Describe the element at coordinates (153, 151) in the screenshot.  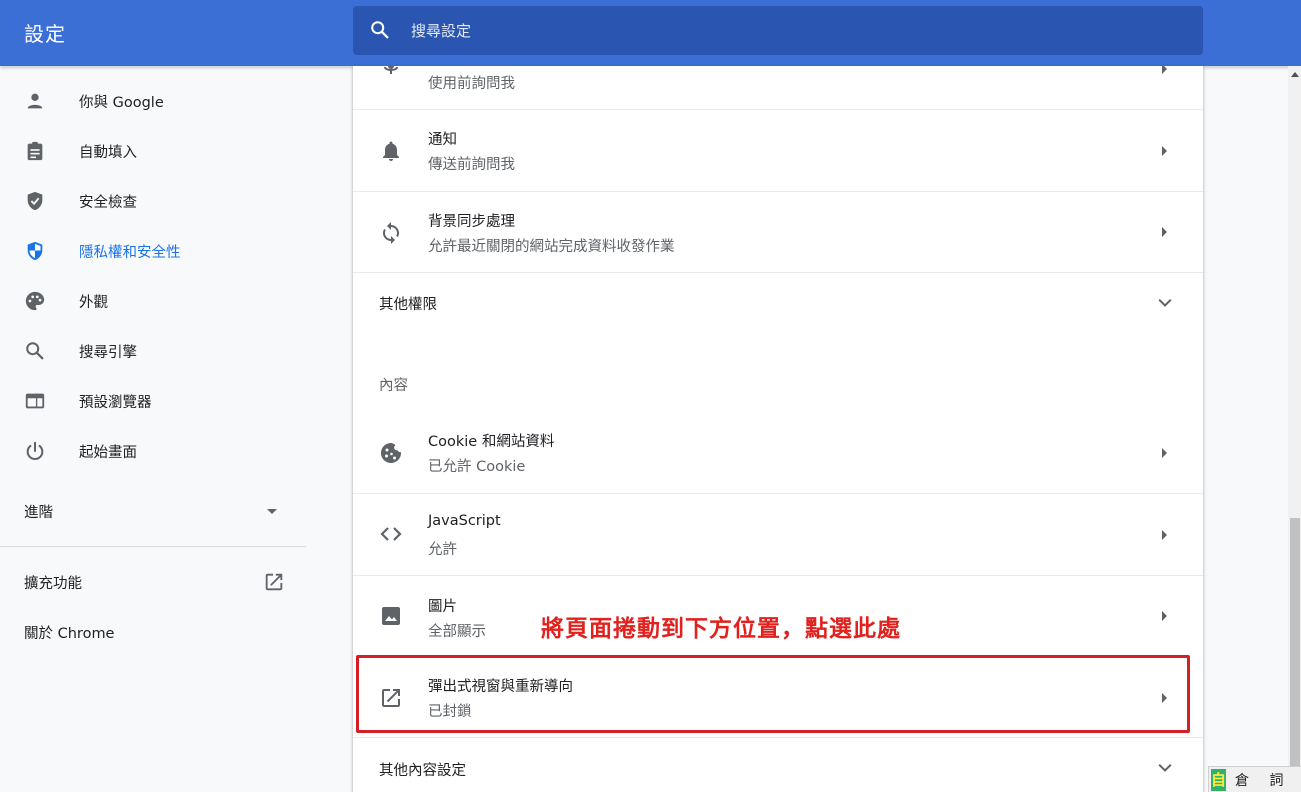
I see `sidebar-item-autofill: 自動填入` at that location.